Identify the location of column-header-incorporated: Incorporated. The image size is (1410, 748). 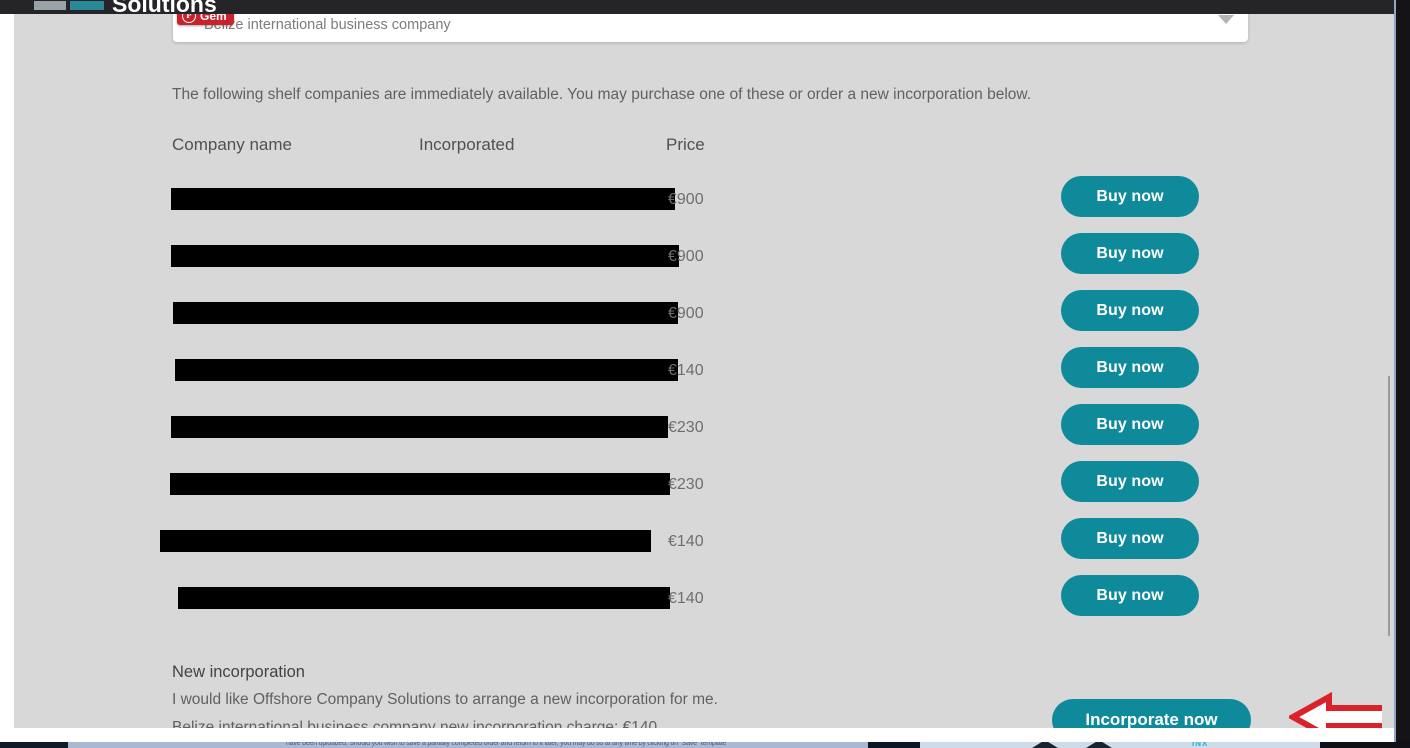
(467, 144).